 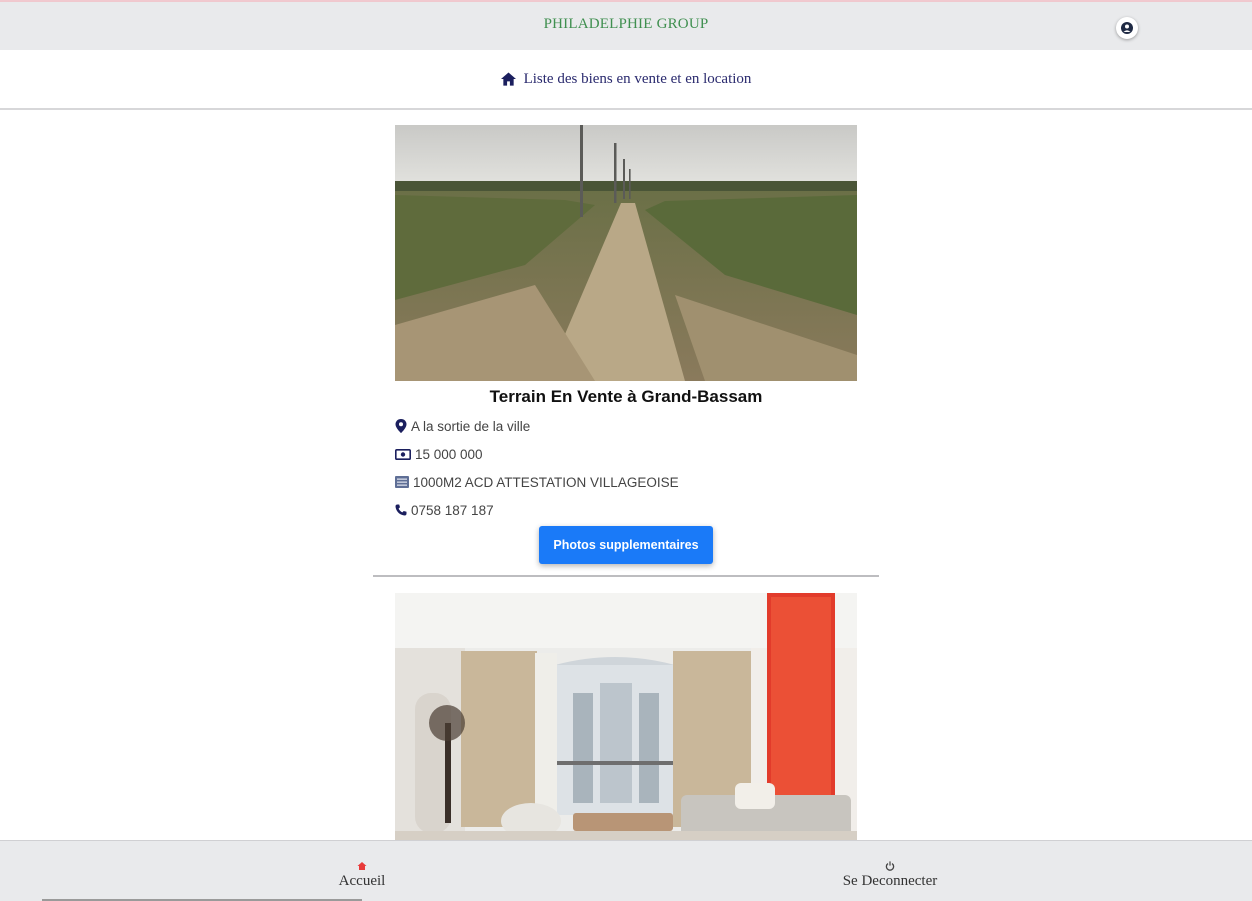 I want to click on page-title: Liste des biens en vente et en location, so click(x=637, y=78).